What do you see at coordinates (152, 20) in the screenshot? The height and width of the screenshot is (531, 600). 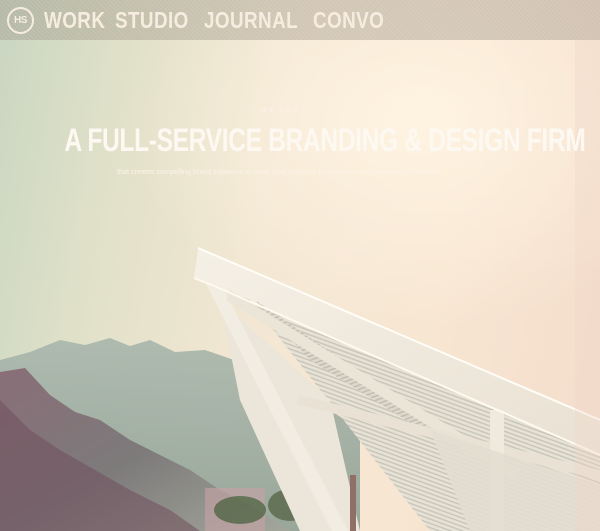 I see `nav-link-studio: STUDIO` at bounding box center [152, 20].